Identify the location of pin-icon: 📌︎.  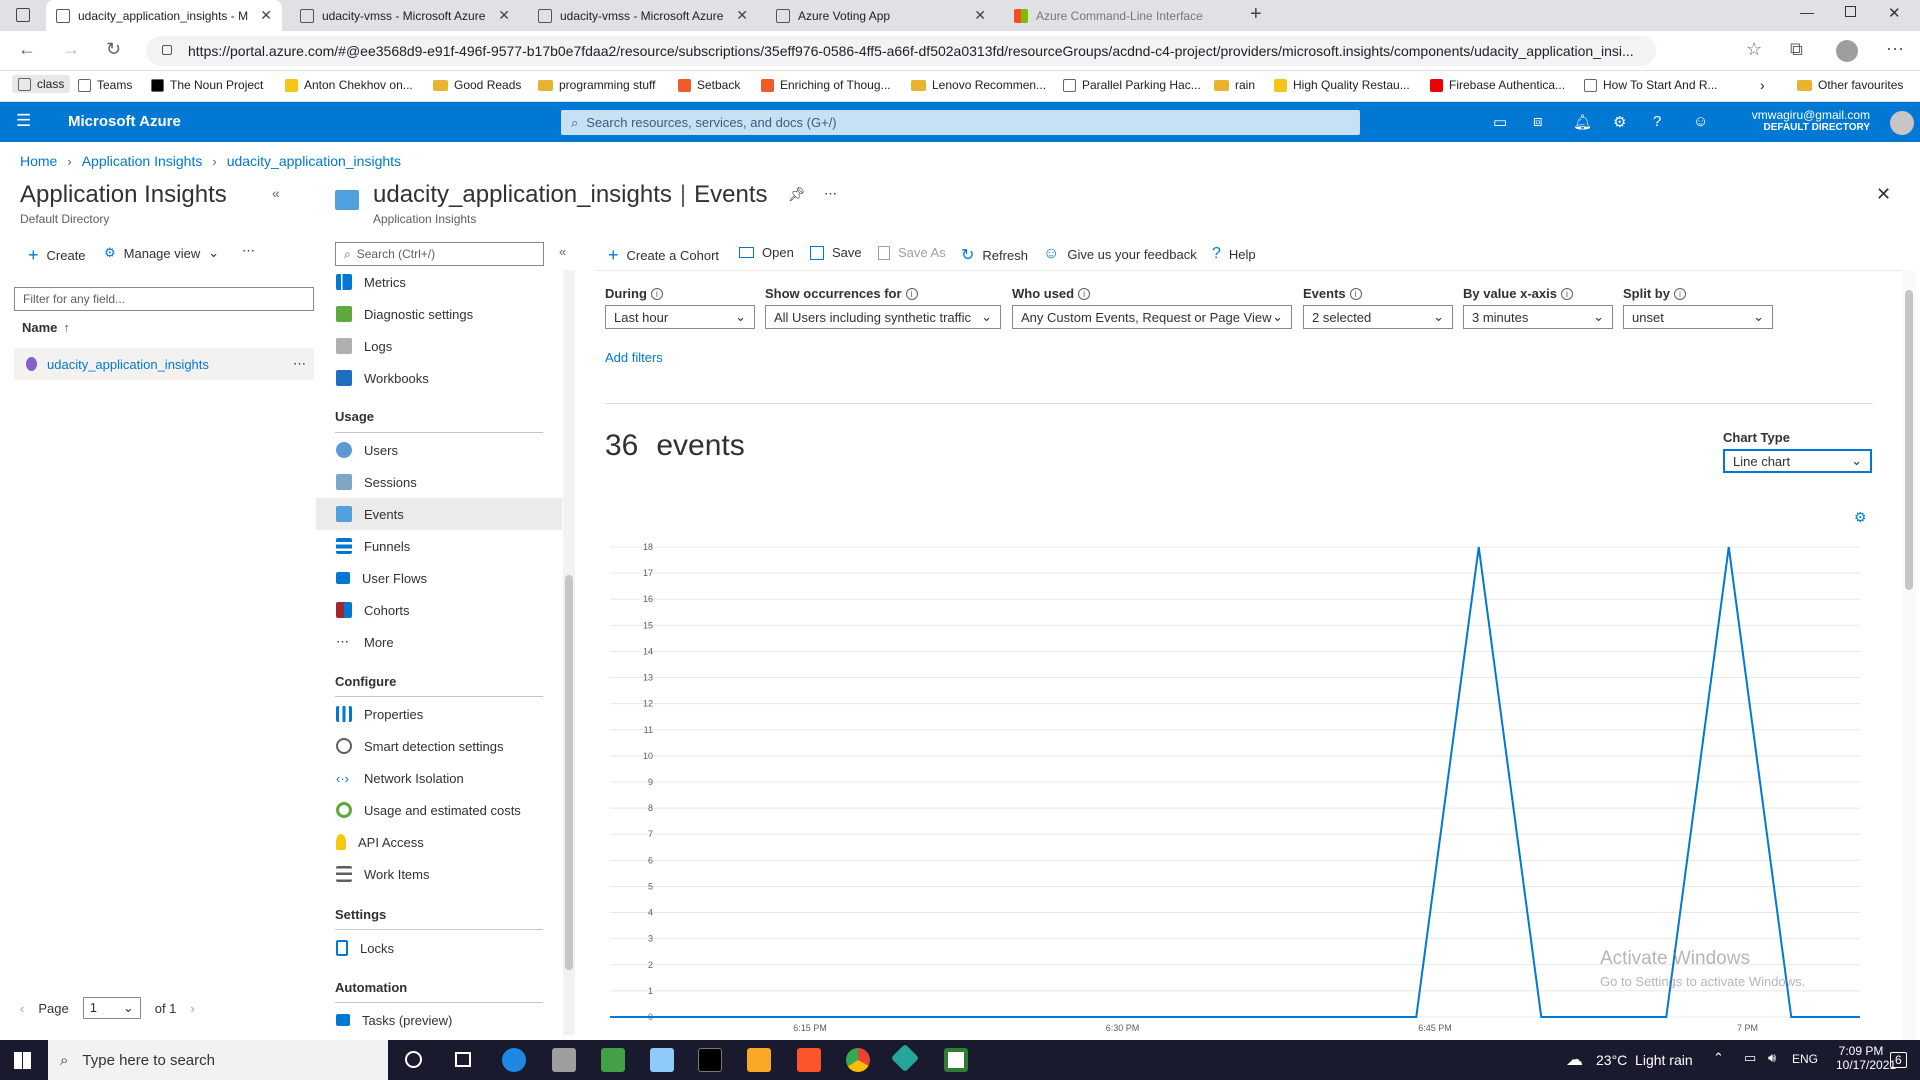
(797, 194).